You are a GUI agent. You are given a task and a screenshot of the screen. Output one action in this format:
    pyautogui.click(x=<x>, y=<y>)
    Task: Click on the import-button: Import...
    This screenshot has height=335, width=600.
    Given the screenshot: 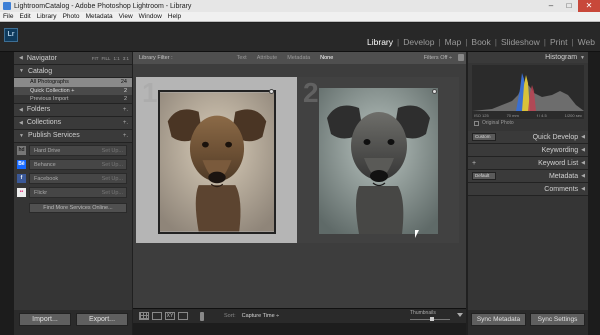 What is the action you would take?
    pyautogui.click(x=45, y=319)
    